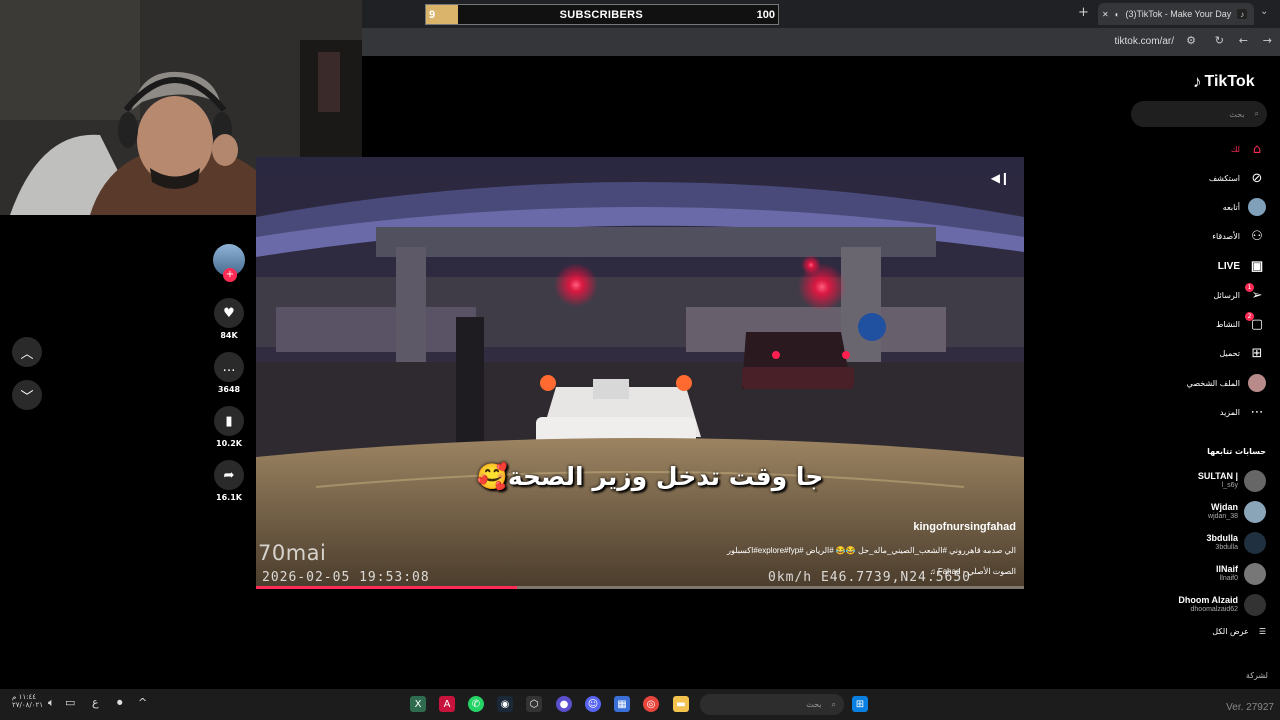 This screenshot has height=720, width=1280. I want to click on site-settings-icon: ⚙, so click(1191, 40).